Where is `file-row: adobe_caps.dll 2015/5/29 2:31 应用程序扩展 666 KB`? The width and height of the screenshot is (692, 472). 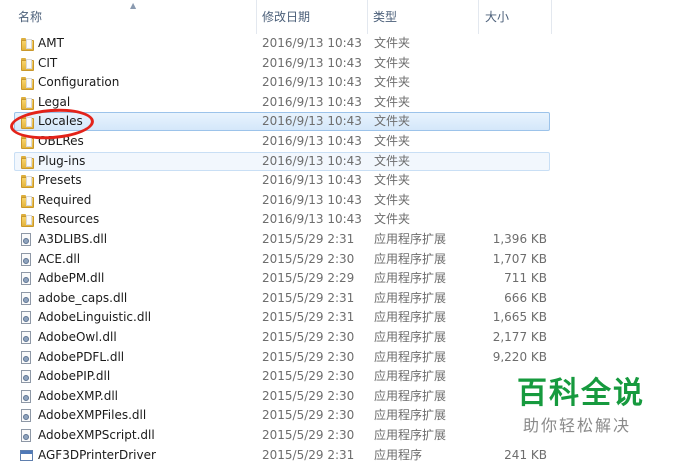 file-row: adobe_caps.dll 2015/5/29 2:31 应用程序扩展 666 KB is located at coordinates (282, 298).